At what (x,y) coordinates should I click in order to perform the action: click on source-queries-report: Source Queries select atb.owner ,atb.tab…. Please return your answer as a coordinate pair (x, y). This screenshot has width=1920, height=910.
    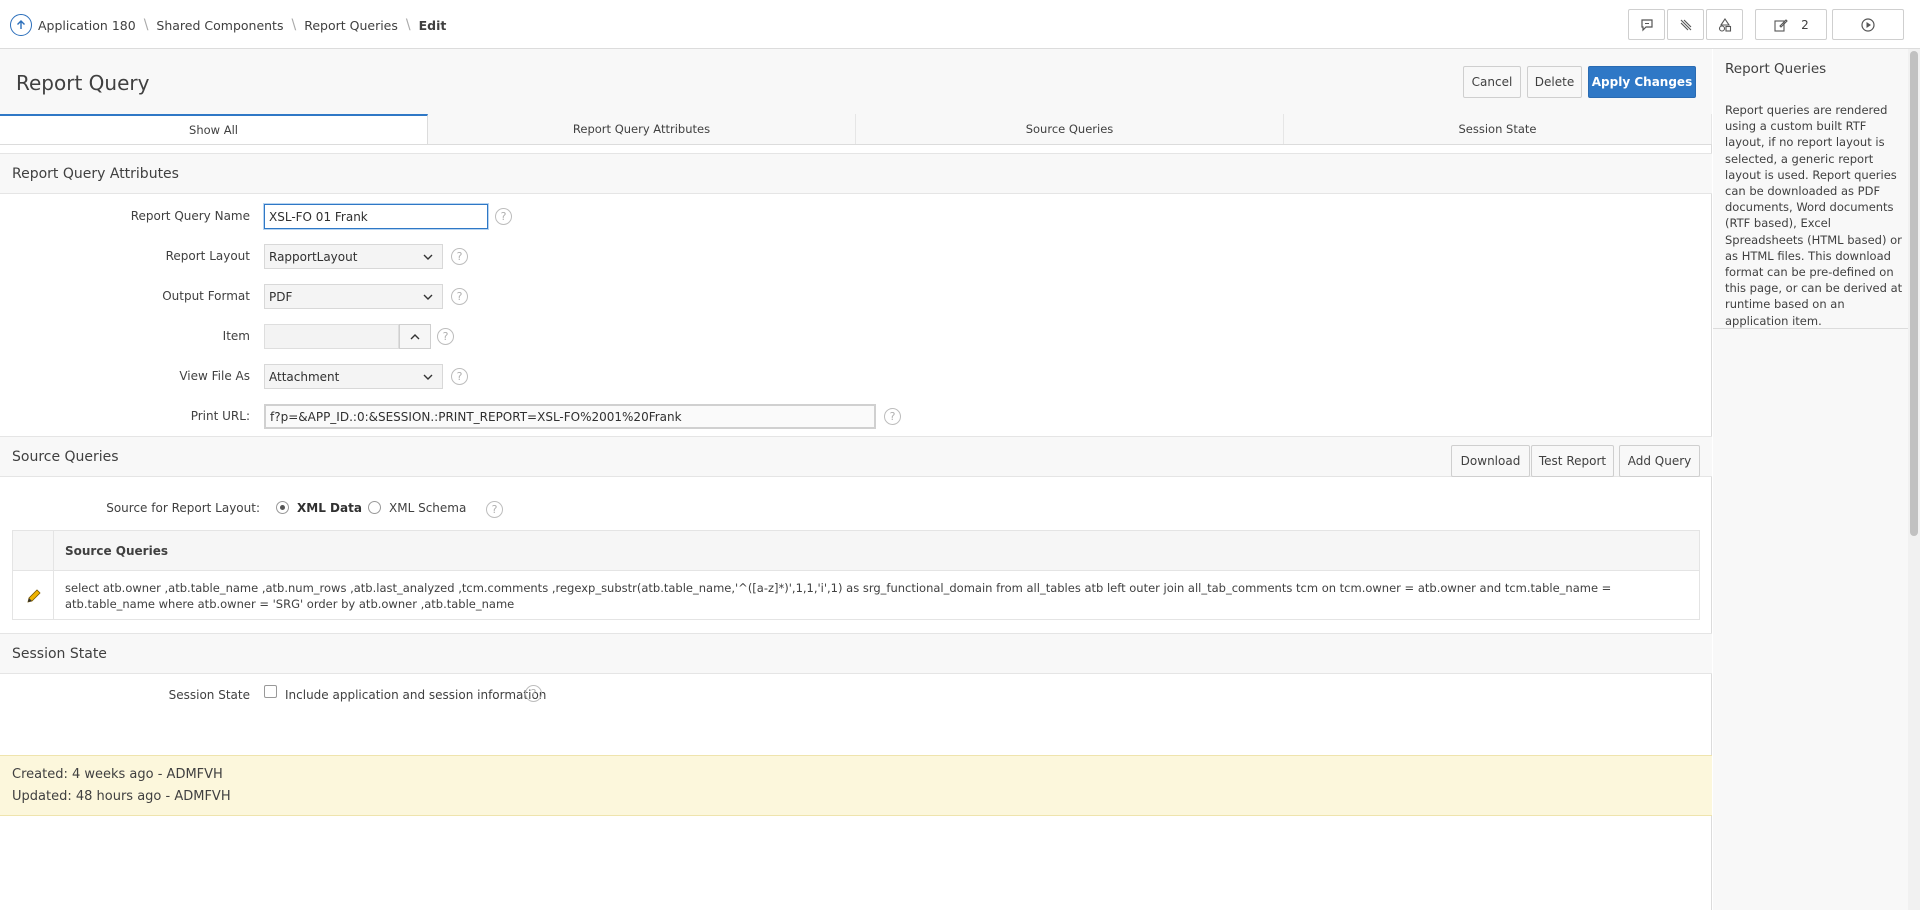
    Looking at the image, I should click on (856, 575).